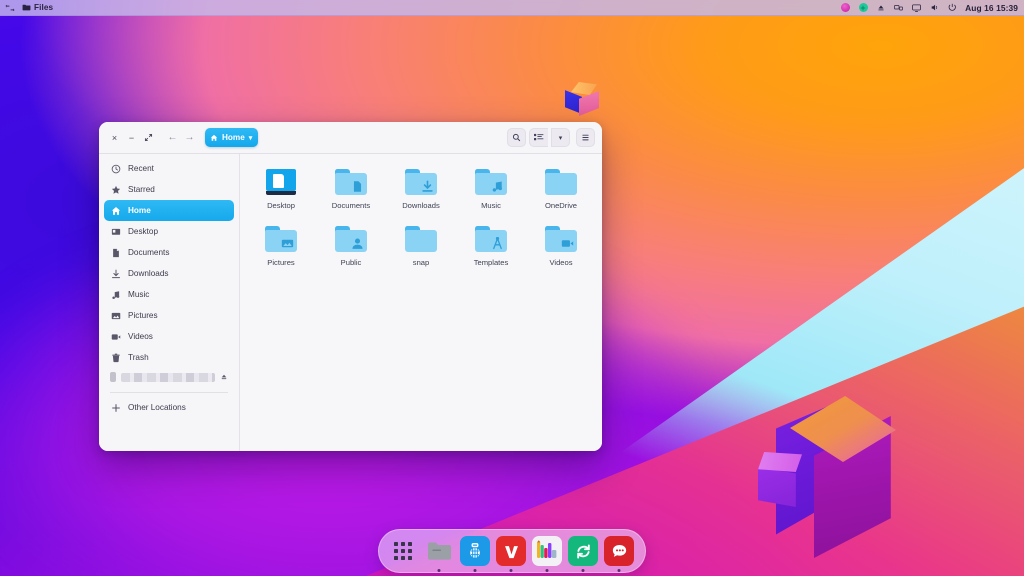 Image resolution: width=1024 pixels, height=576 pixels. Describe the element at coordinates (619, 554) in the screenshot. I see `dock-item-chat` at that location.